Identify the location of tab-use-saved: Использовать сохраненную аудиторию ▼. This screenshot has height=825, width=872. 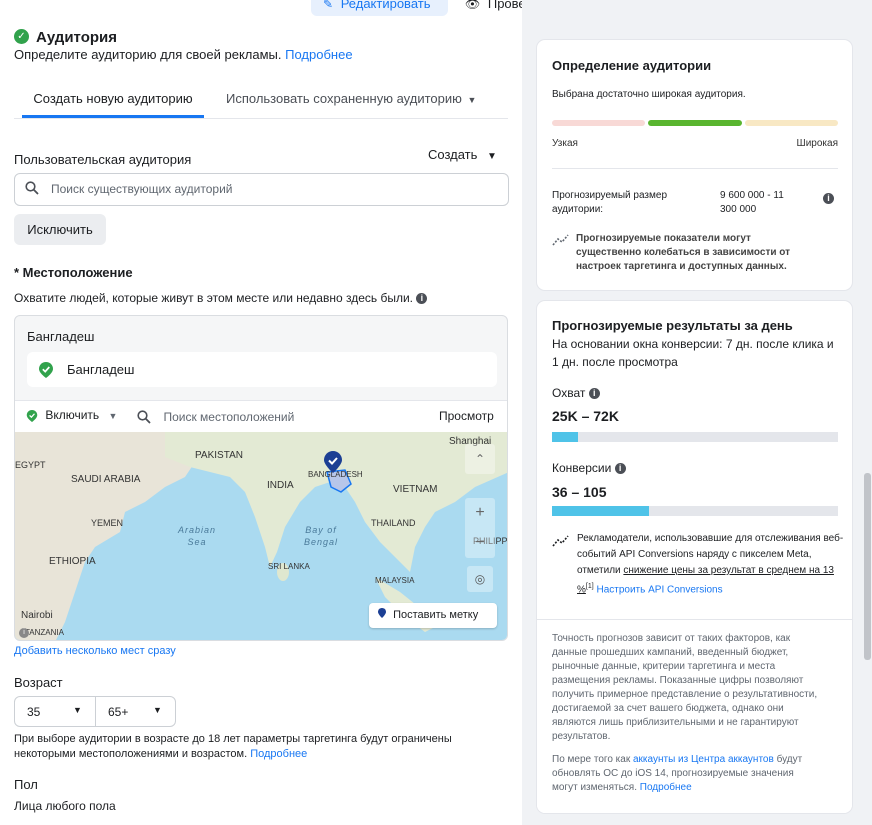
(348, 100).